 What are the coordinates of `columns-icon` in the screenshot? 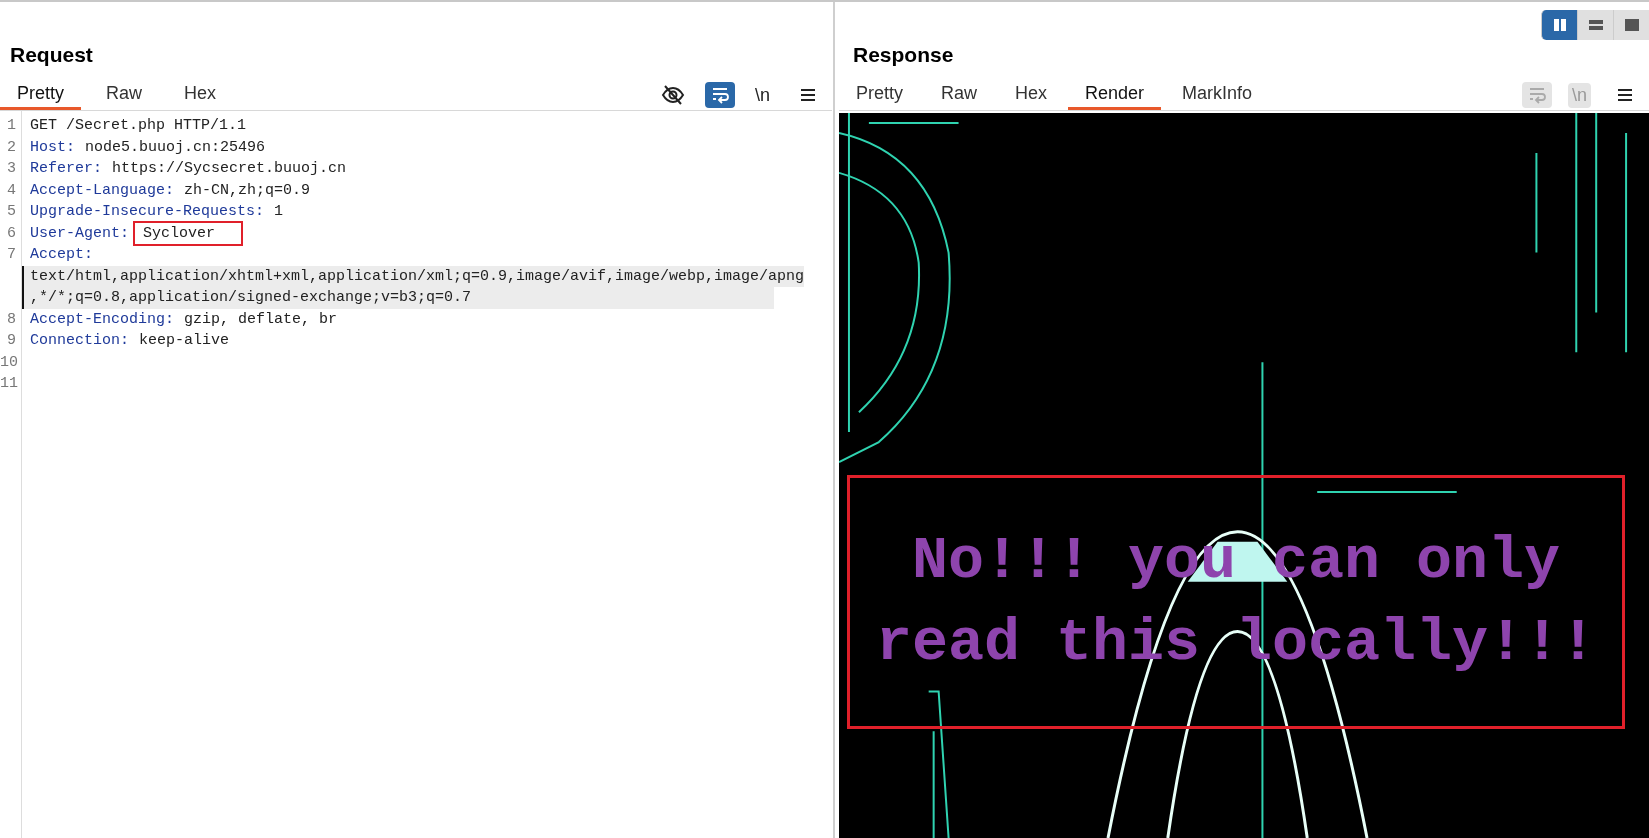 It's located at (1559, 25).